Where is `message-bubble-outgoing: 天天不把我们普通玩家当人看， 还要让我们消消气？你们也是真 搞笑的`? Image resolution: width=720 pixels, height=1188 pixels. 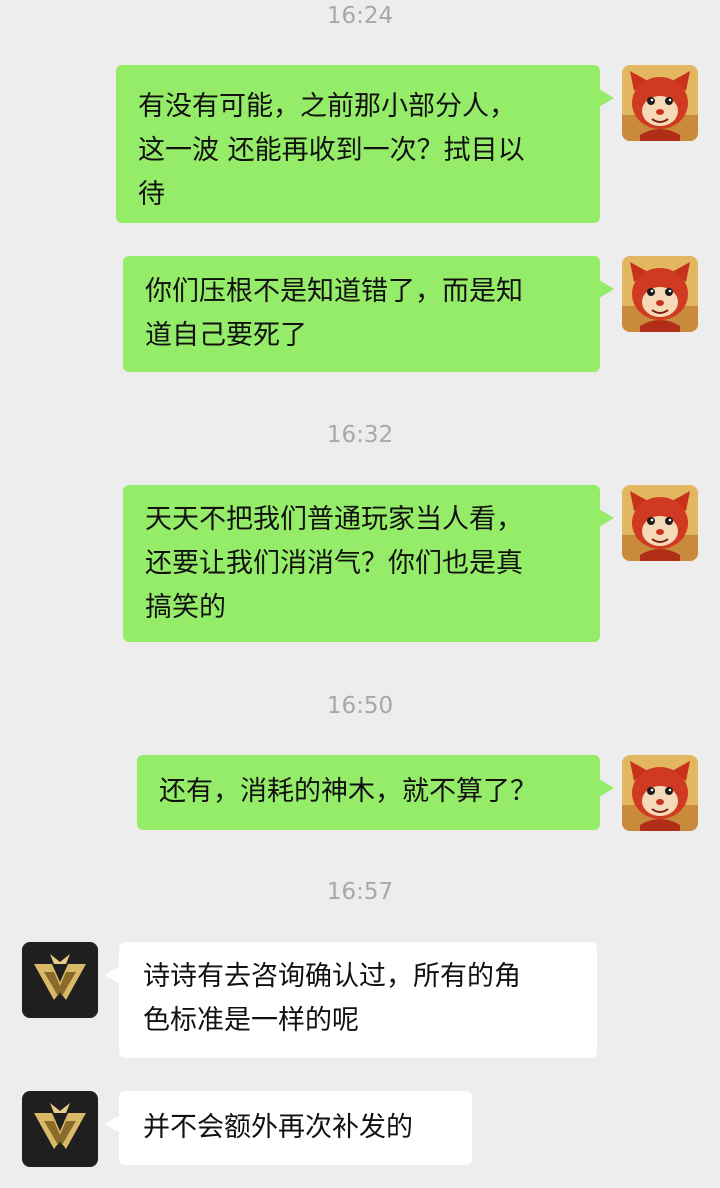
message-bubble-outgoing: 天天不把我们普通玩家当人看， 还要让我们消消气？你们也是真 搞笑的 is located at coordinates (368, 563).